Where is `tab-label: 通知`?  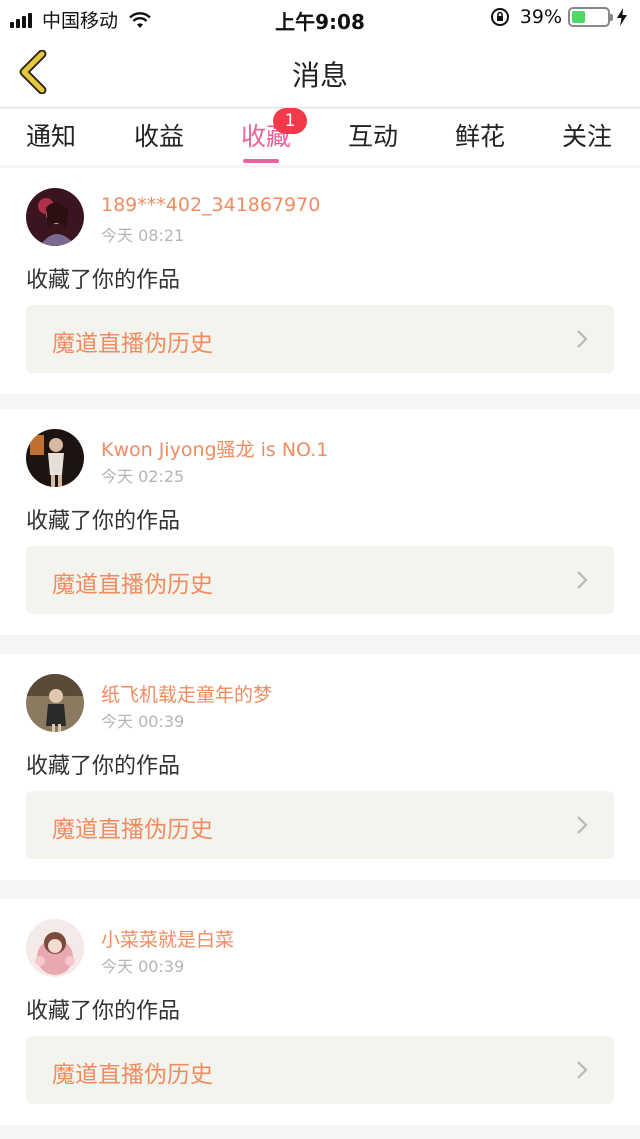 tab-label: 通知 is located at coordinates (50, 136).